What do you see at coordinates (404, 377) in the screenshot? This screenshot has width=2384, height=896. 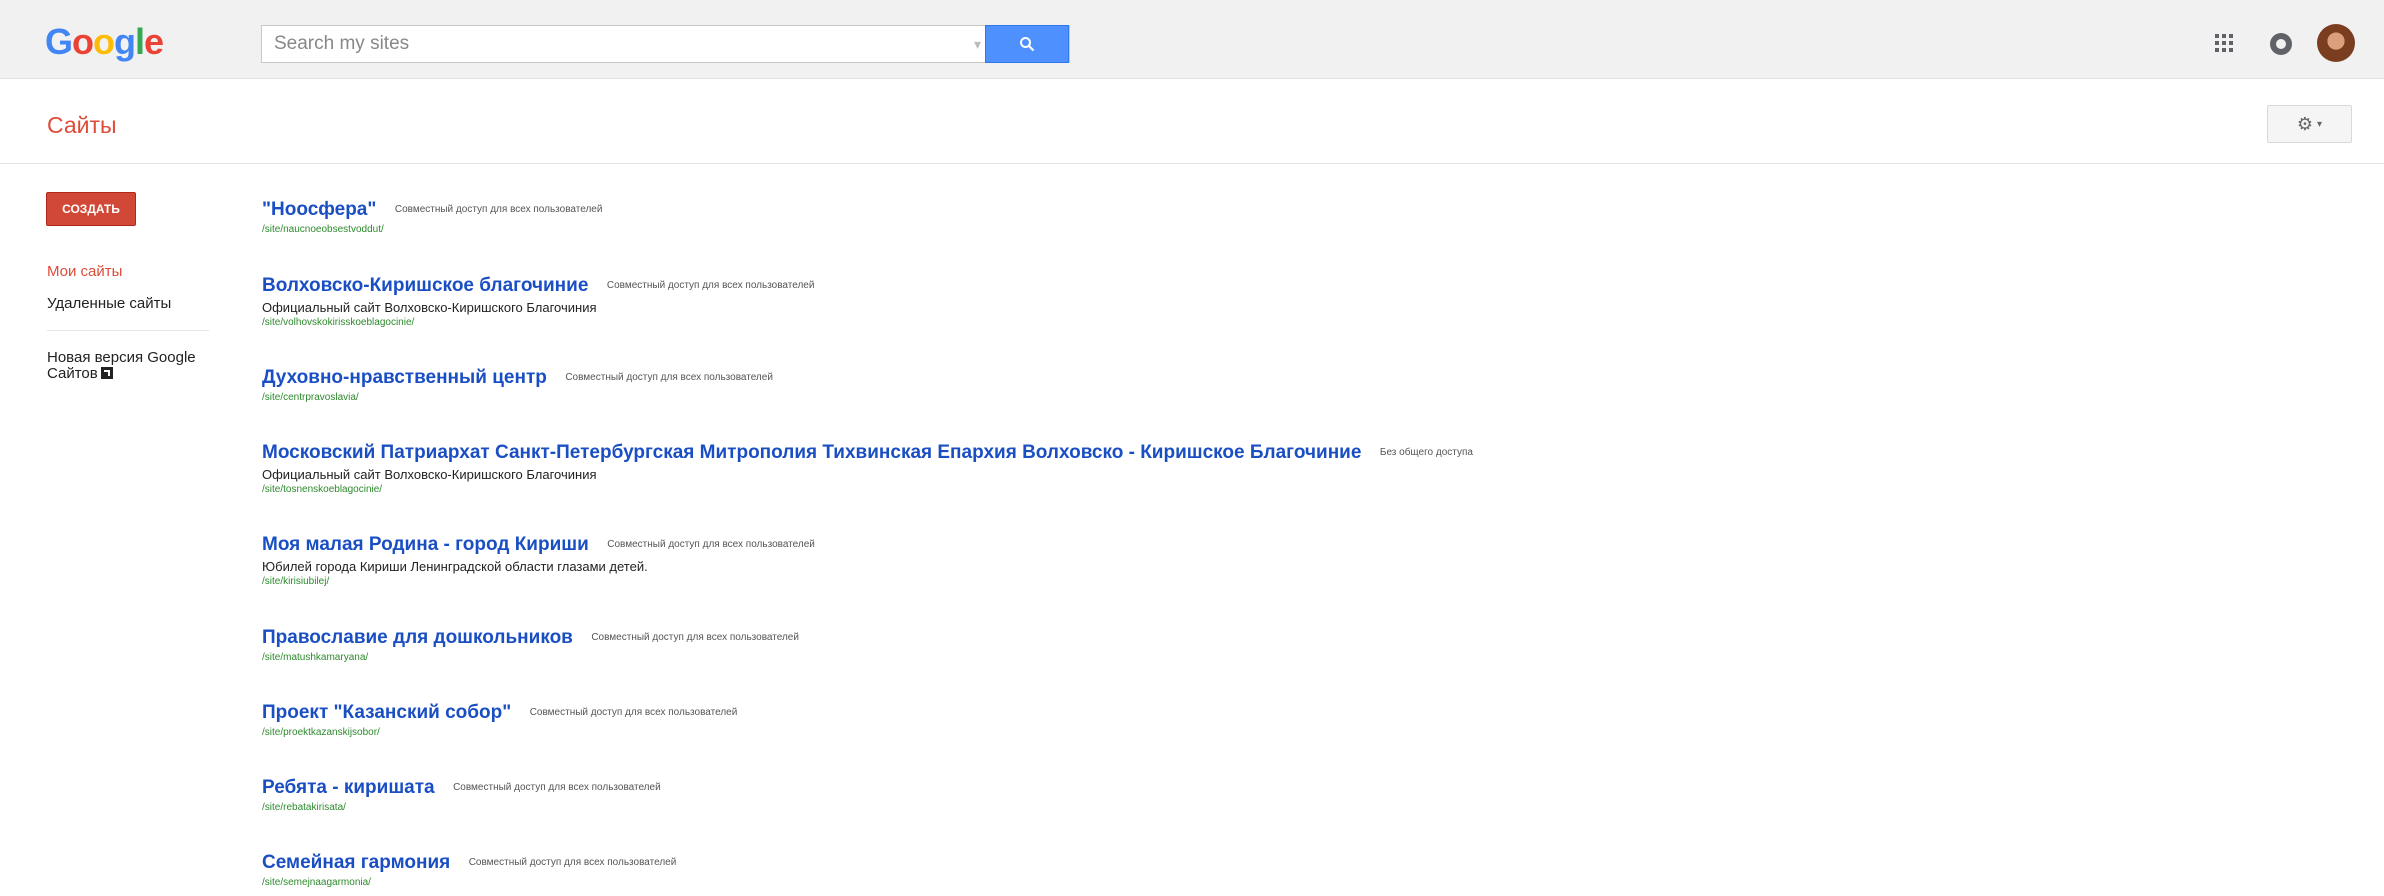 I see `site-title-link: Духовно-нравственный центр` at bounding box center [404, 377].